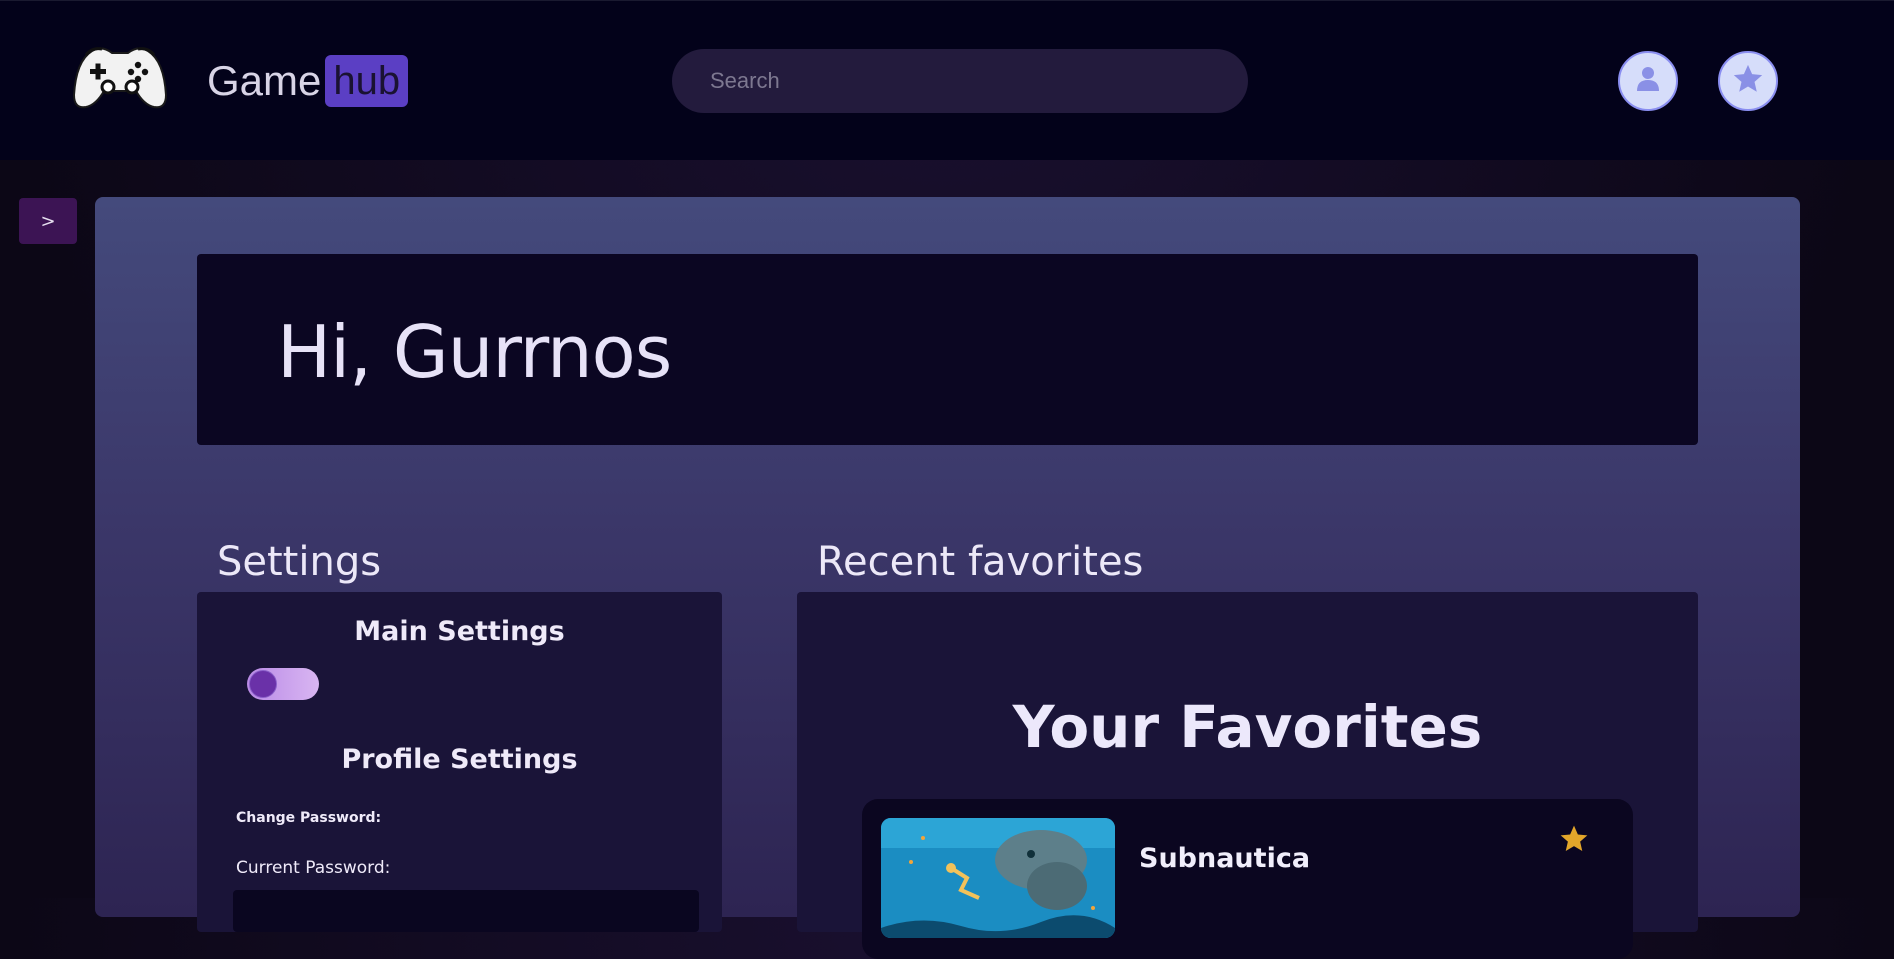 The height and width of the screenshot is (959, 1894). I want to click on greeting-heading: Hi, Gurrnos, so click(474, 352).